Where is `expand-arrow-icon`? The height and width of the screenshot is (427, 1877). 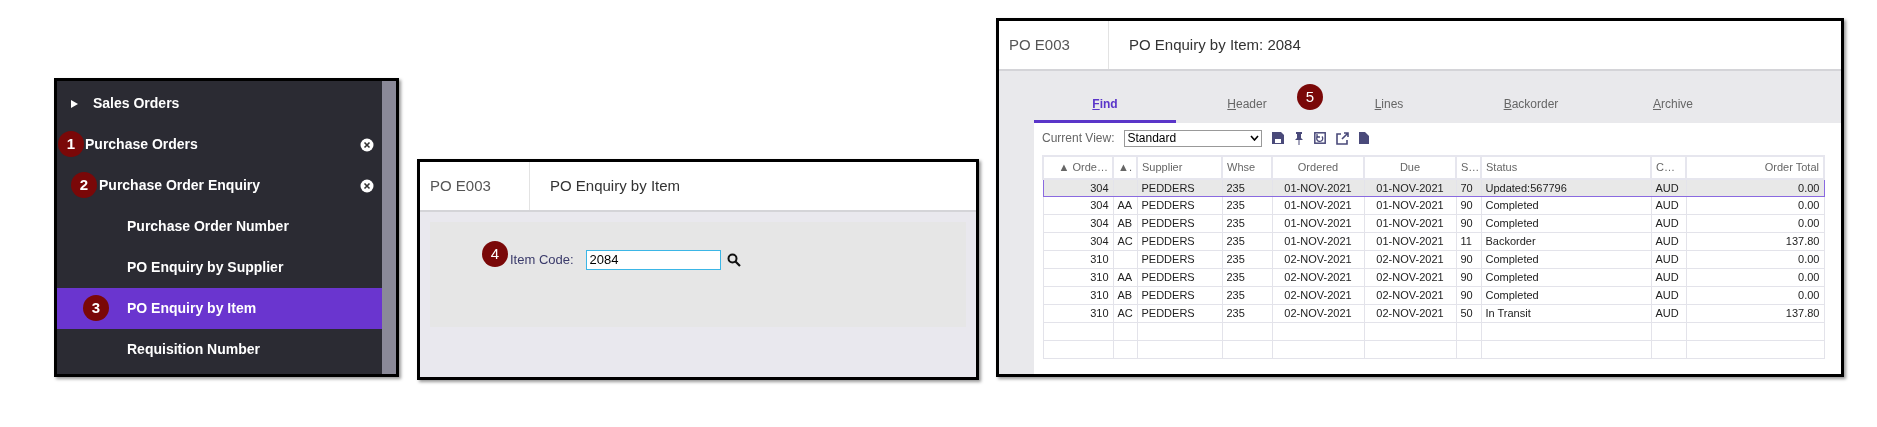
expand-arrow-icon is located at coordinates (74, 103).